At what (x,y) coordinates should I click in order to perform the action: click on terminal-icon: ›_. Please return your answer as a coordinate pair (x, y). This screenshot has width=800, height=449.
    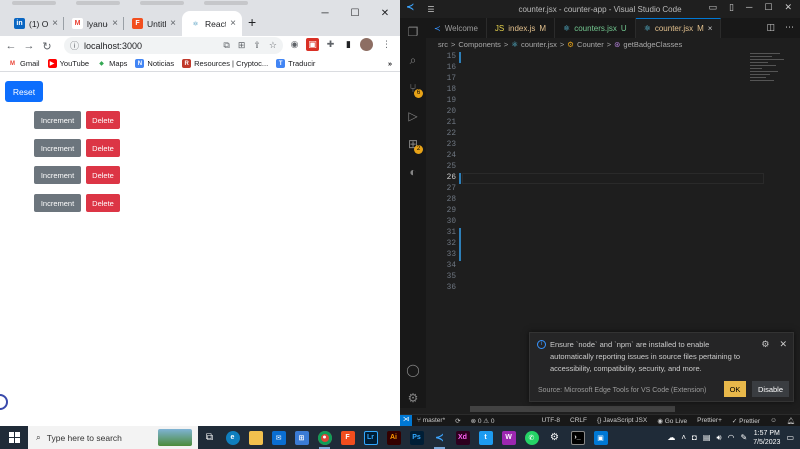
    Looking at the image, I should click on (577, 437).